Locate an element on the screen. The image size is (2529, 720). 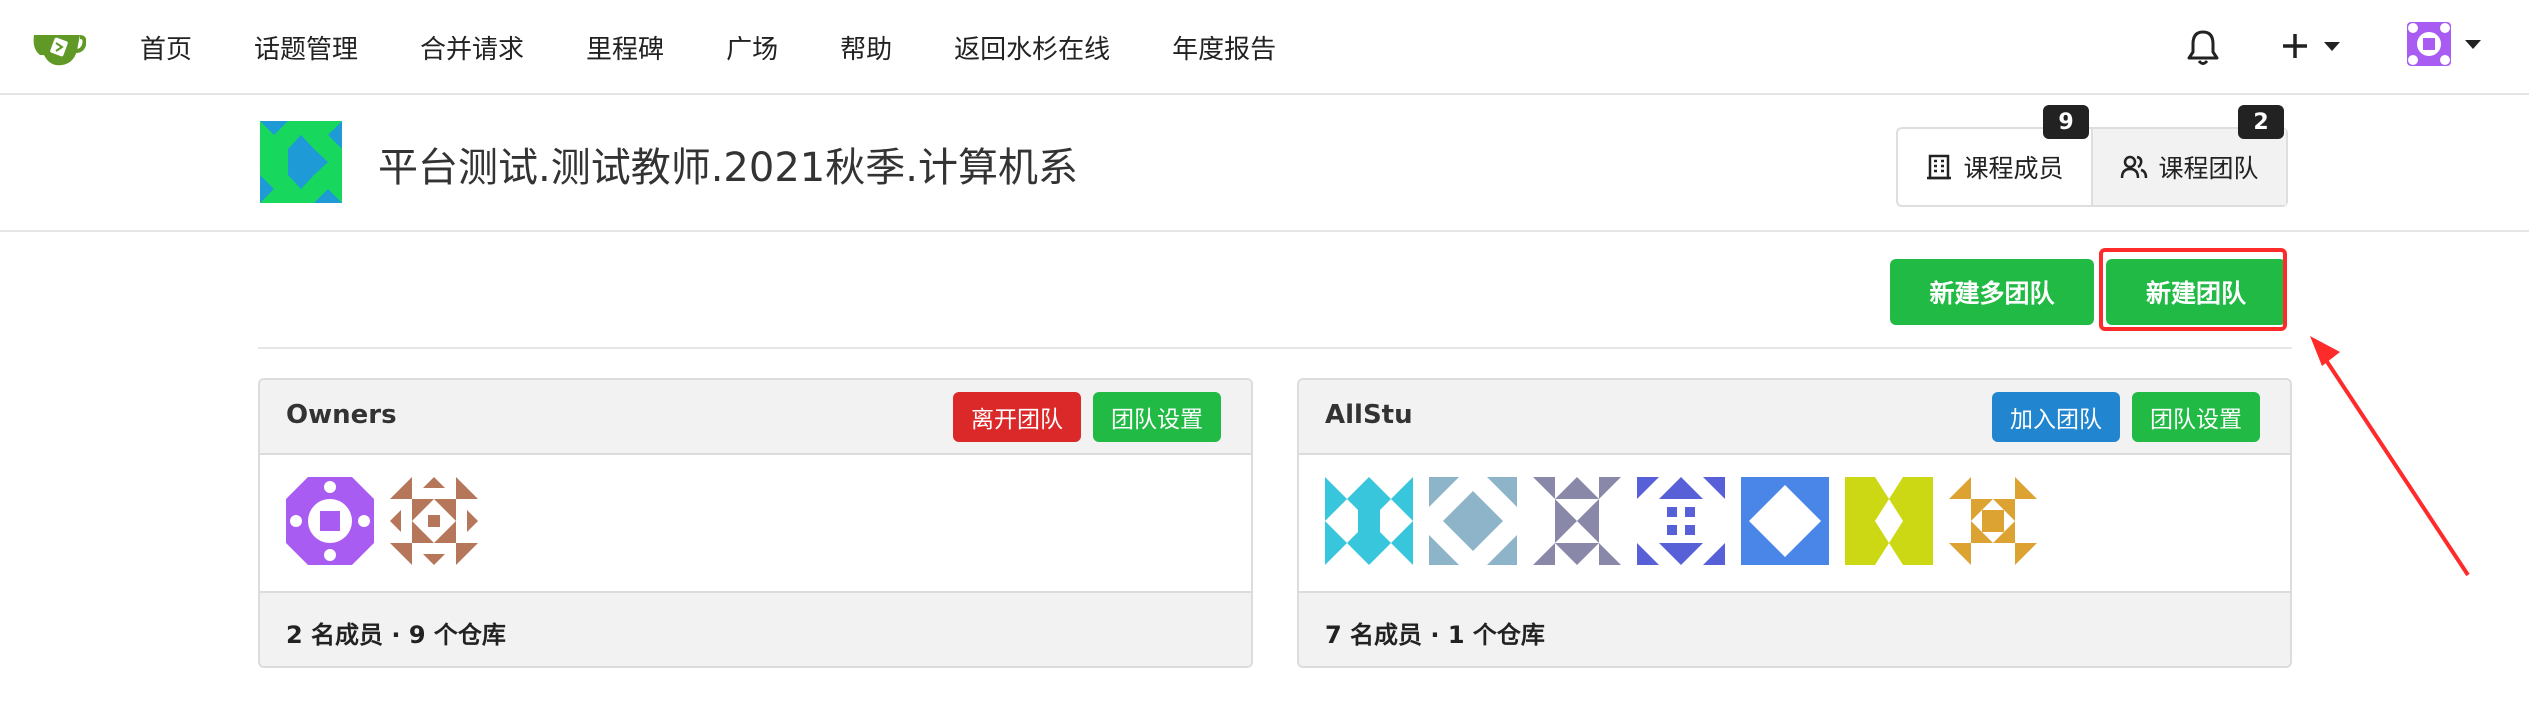
plus-icon is located at coordinates (2295, 46).